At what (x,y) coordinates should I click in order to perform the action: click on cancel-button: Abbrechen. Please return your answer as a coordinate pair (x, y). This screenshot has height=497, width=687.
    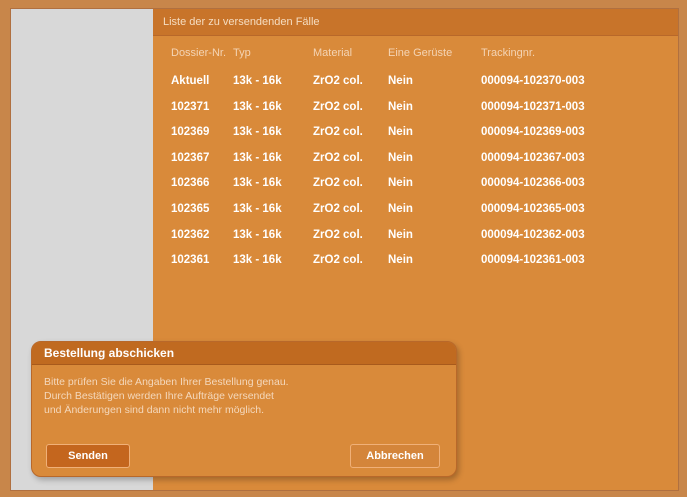
    Looking at the image, I should click on (395, 456).